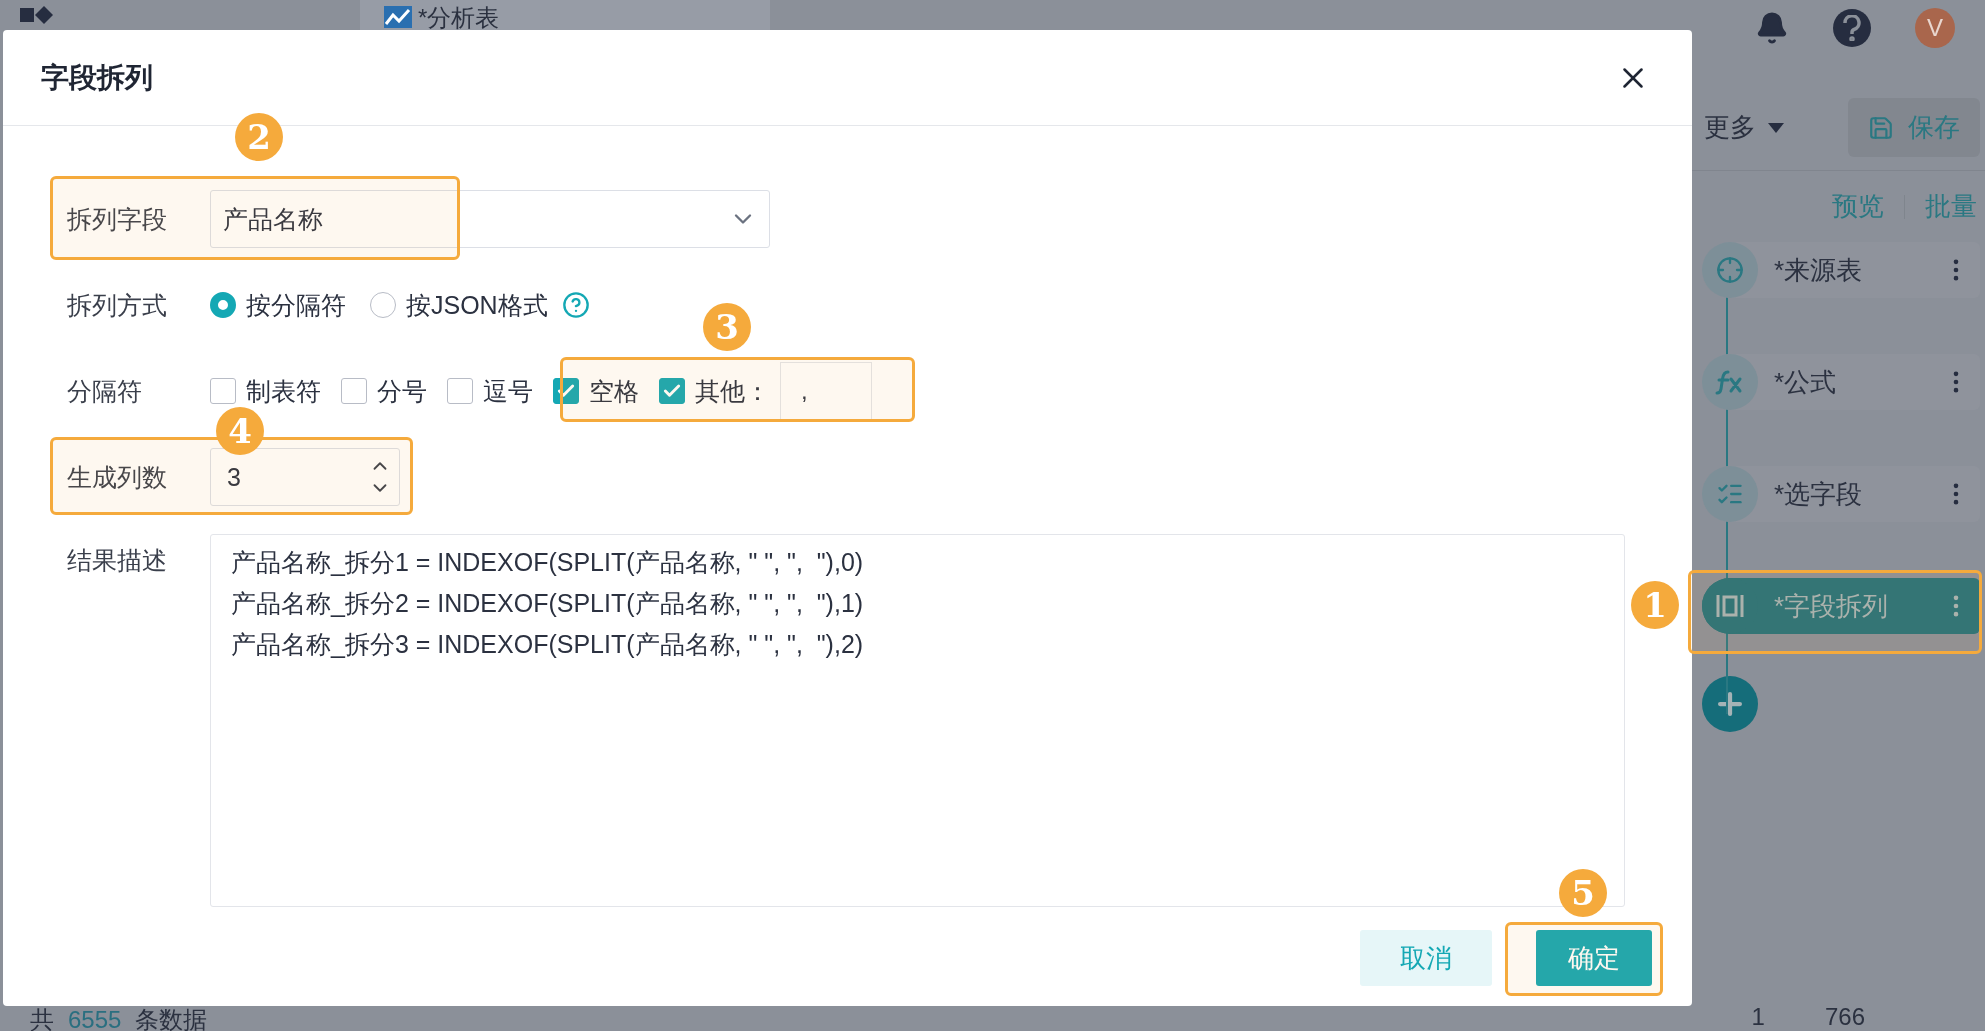 Image resolution: width=1985 pixels, height=1031 pixels. What do you see at coordinates (117, 305) in the screenshot?
I see `field-label: 拆列方式` at bounding box center [117, 305].